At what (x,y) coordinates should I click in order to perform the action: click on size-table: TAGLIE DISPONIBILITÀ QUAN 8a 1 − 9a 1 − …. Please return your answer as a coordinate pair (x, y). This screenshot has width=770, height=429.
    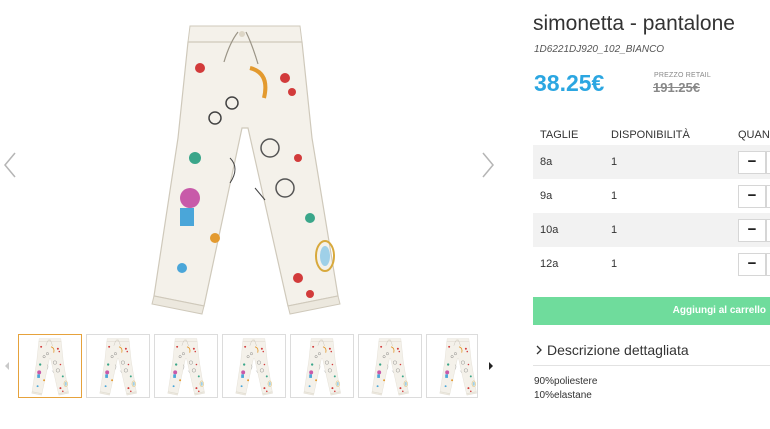
    Looking at the image, I should click on (651, 204).